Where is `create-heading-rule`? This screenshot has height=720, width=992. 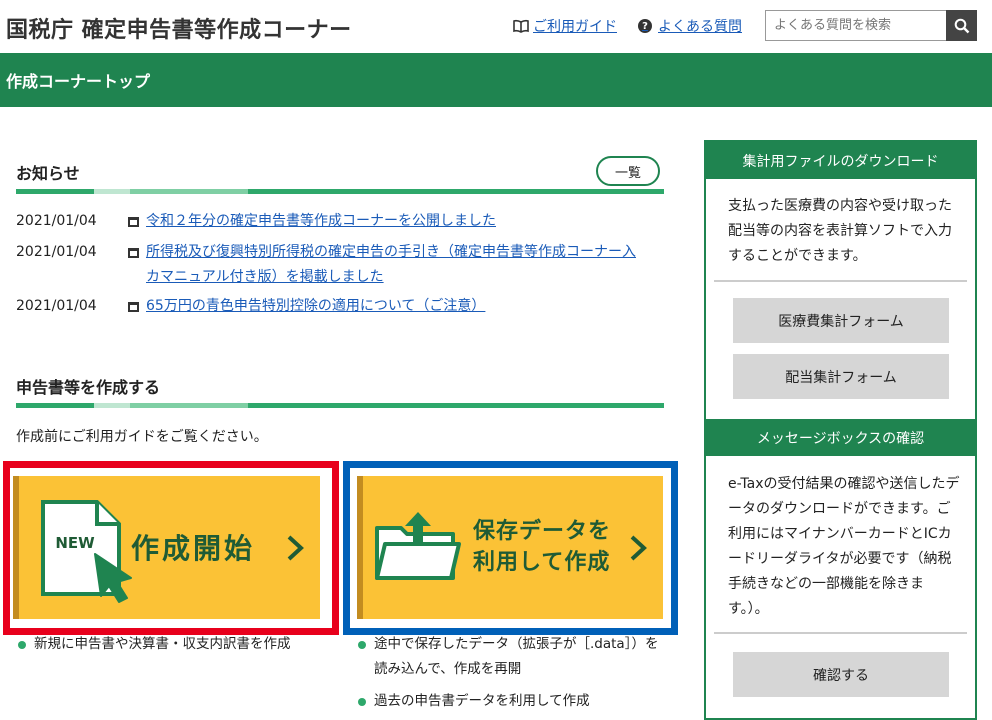
create-heading-rule is located at coordinates (340, 405).